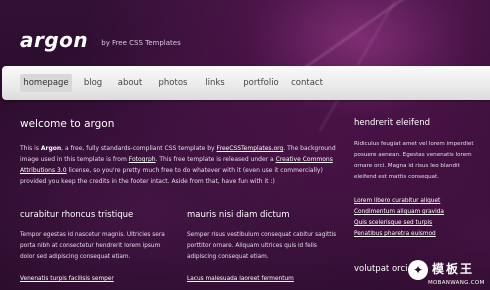 Image resolution: width=490 pixels, height=290 pixels. What do you see at coordinates (215, 83) in the screenshot?
I see `nav-item-links: links` at bounding box center [215, 83].